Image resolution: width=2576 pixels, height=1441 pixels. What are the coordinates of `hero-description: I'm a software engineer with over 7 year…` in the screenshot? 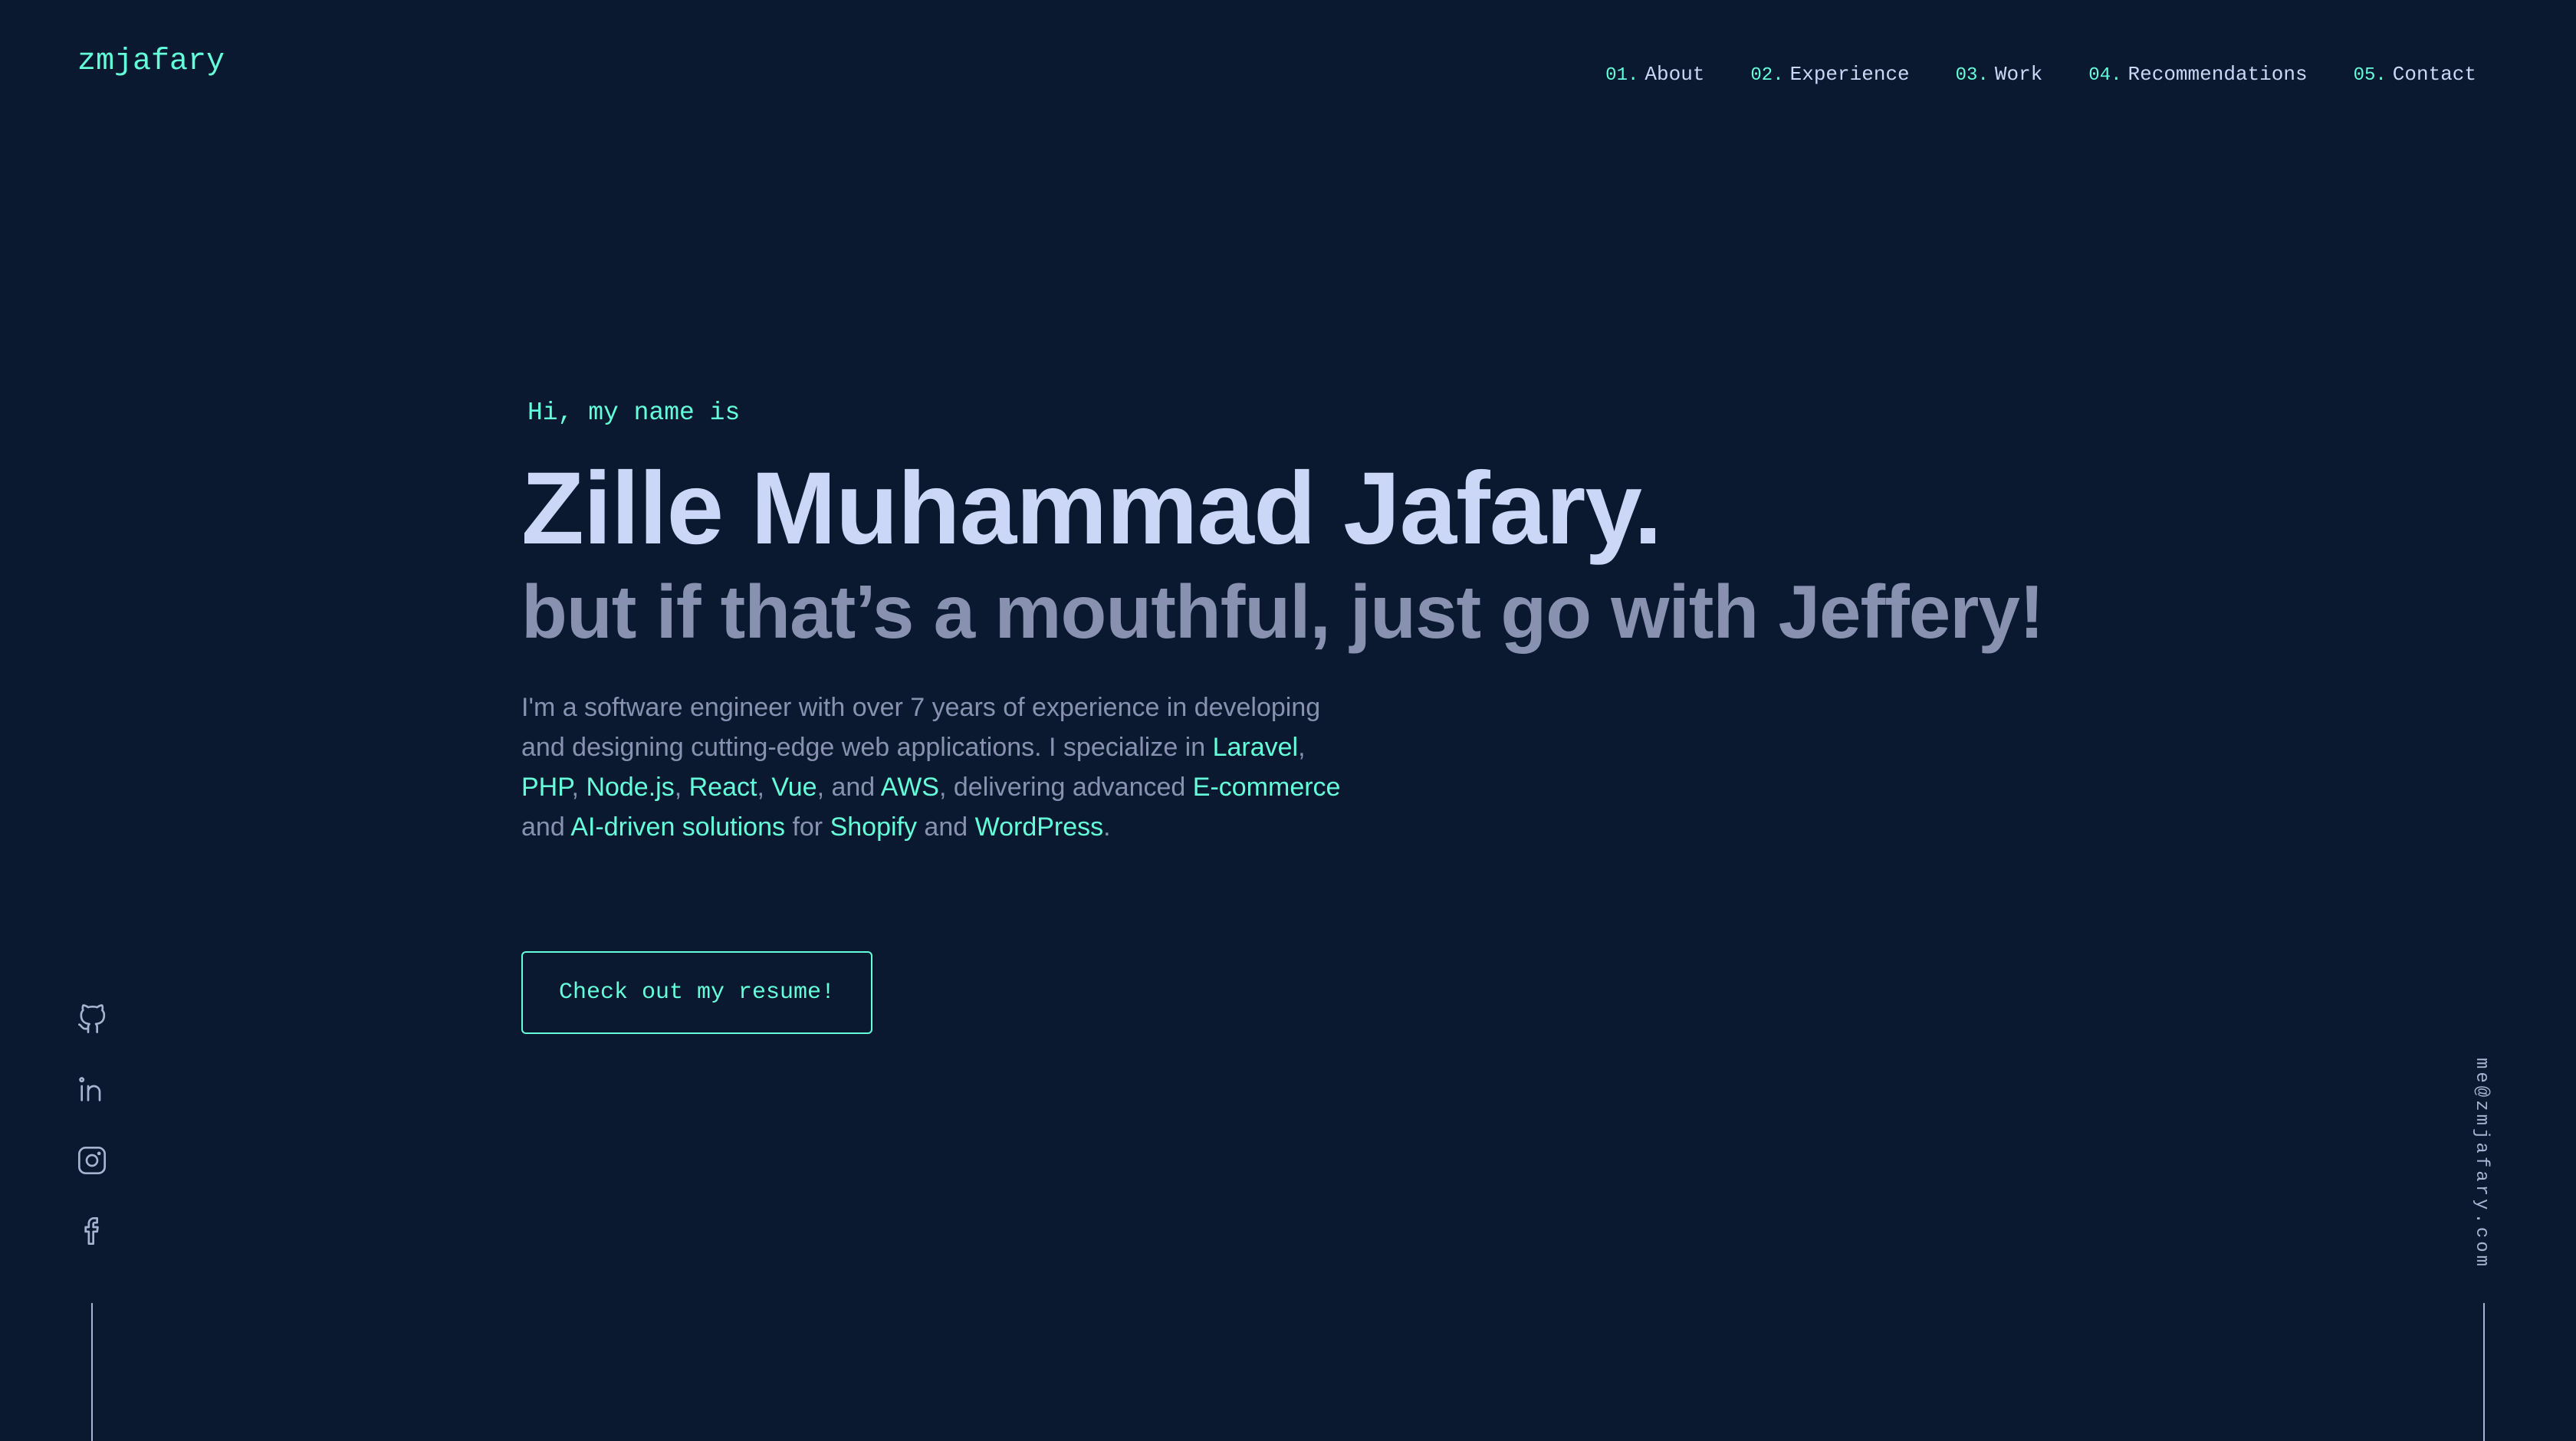 It's located at (943, 767).